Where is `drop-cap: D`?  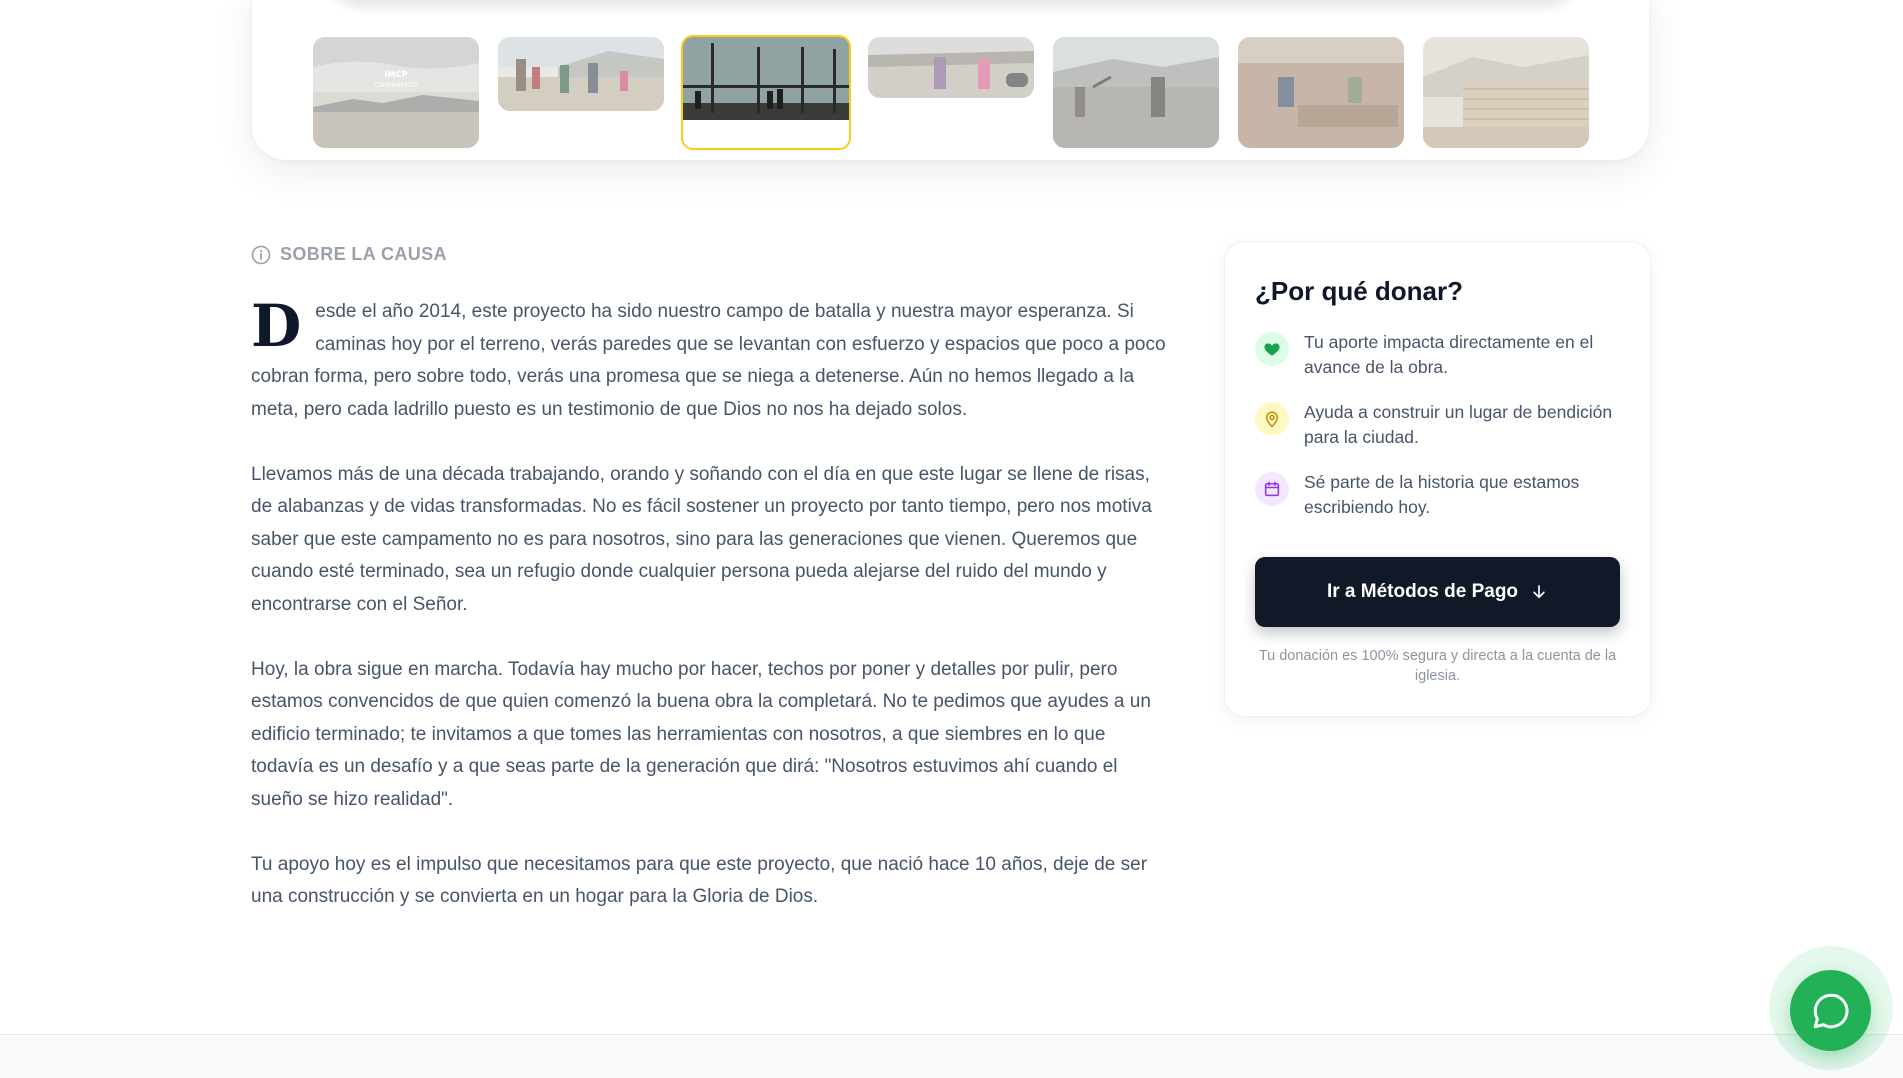
drop-cap: D is located at coordinates (276, 326).